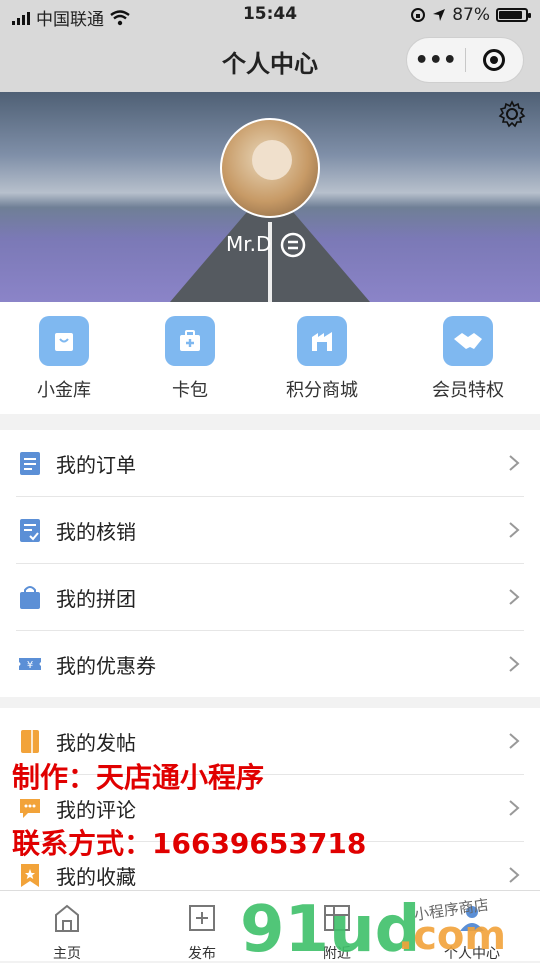 This screenshot has width=540, height=963. Describe the element at coordinates (418, 15) in the screenshot. I see `rotation-lock-icon` at that location.